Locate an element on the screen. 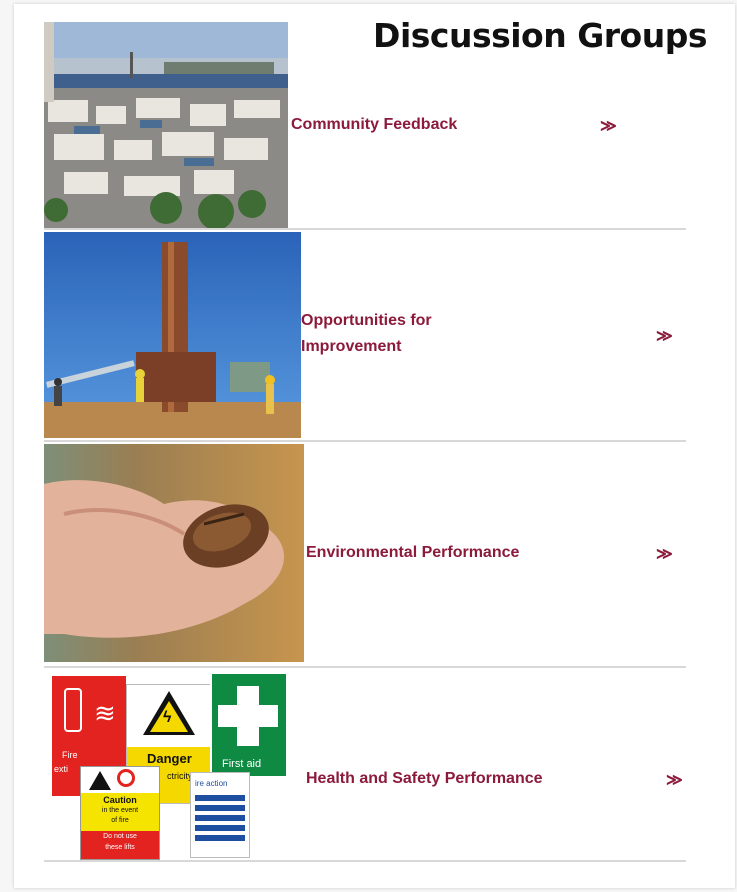  sign-text: of fire is located at coordinates (120, 820).